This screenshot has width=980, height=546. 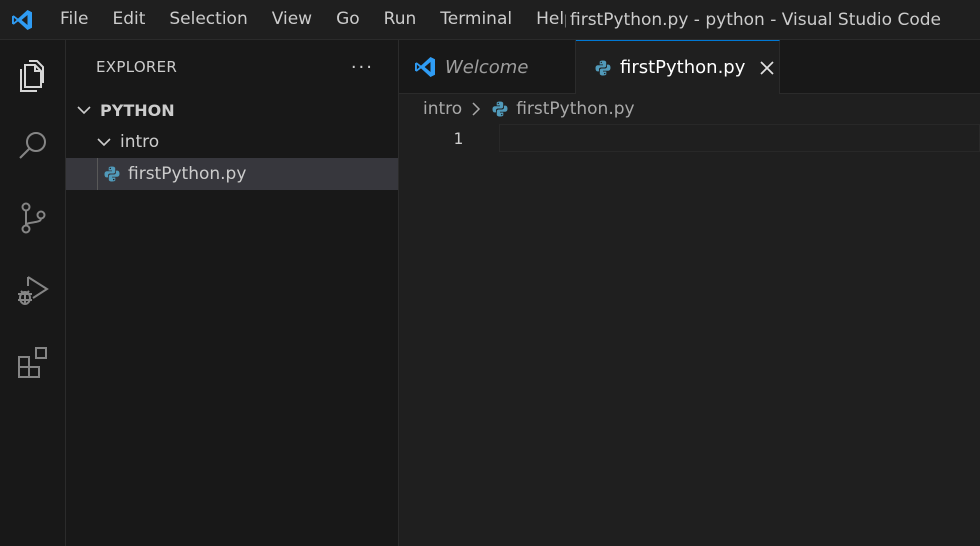 I want to click on files-icon, so click(x=33, y=75).